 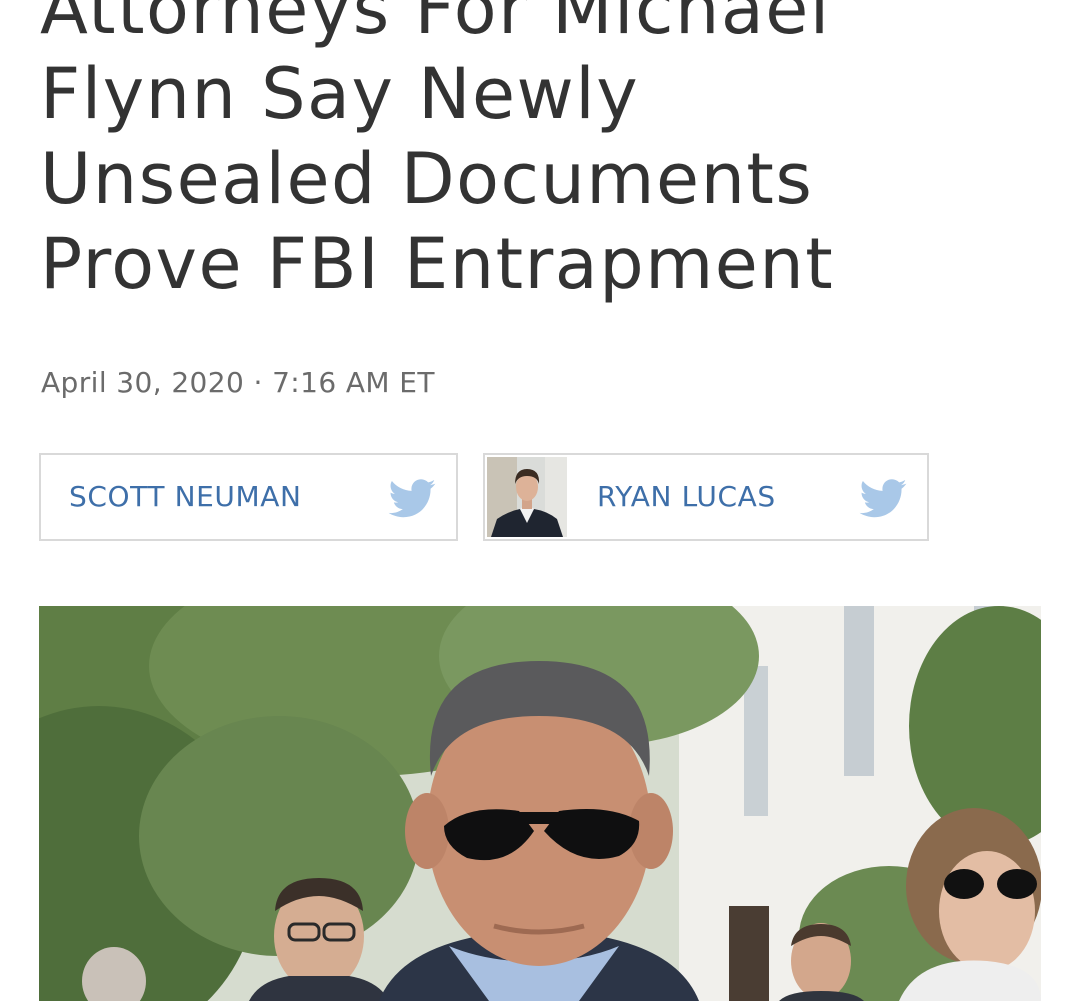 I want to click on headline-line: Unsealed Documents, so click(x=427, y=179).